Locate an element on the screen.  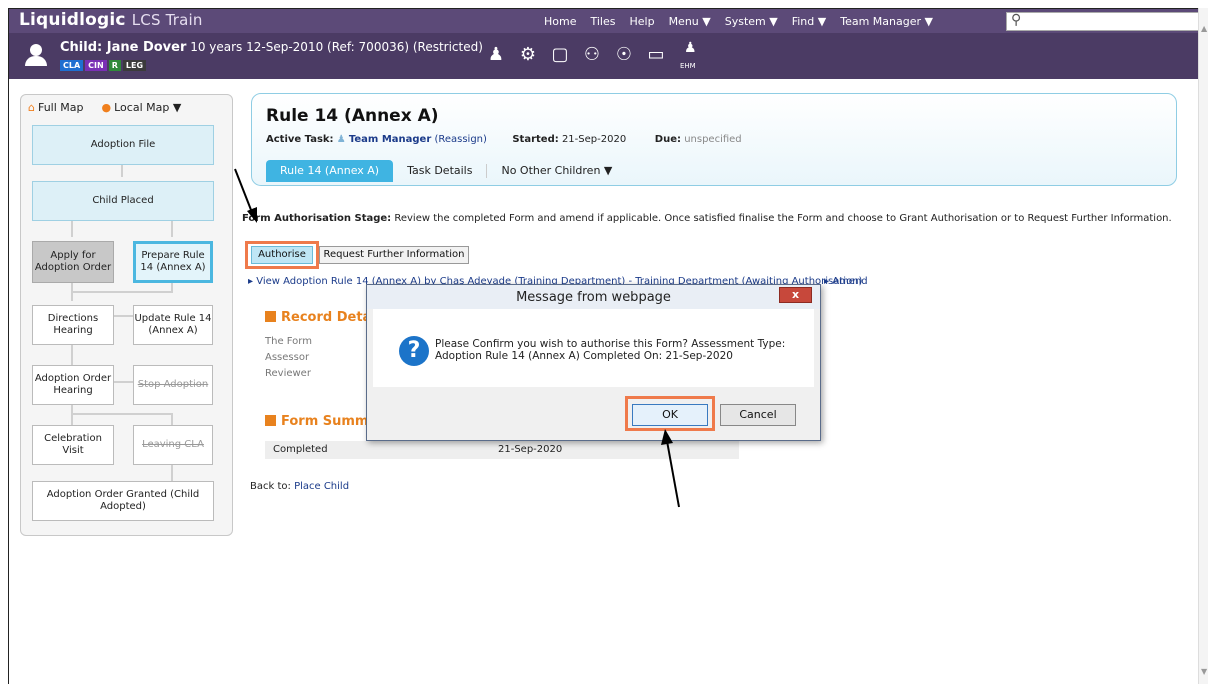
started-label: Started: is located at coordinates (535, 139).